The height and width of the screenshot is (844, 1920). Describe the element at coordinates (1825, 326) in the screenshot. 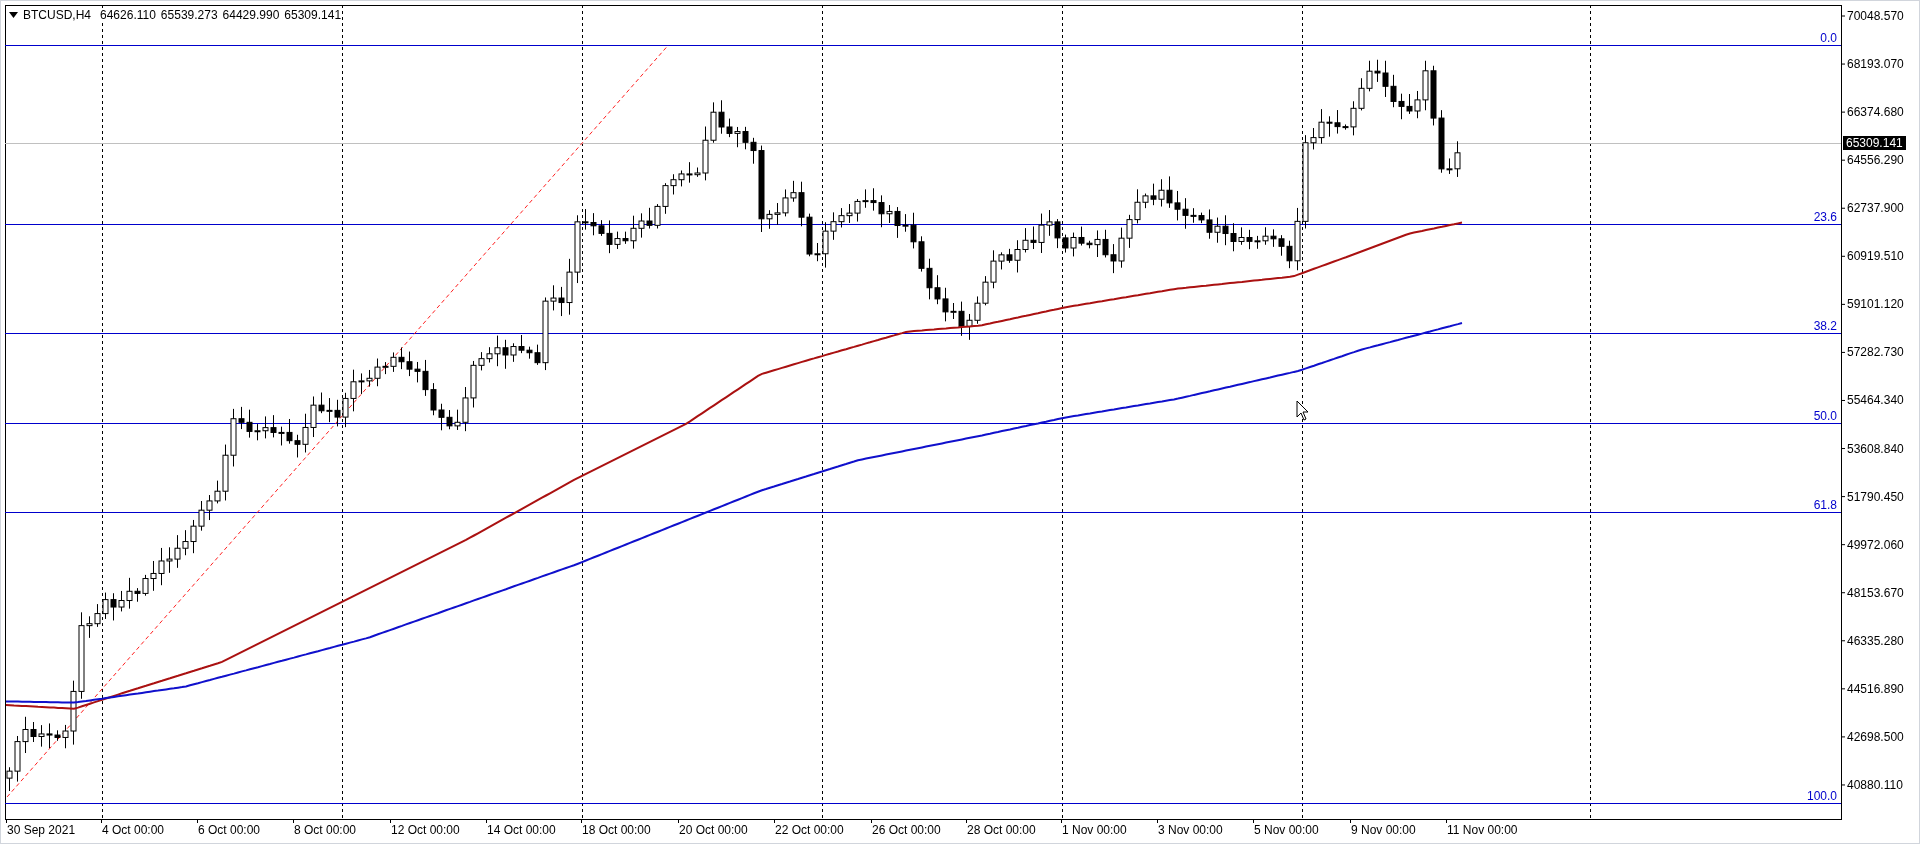

I see `fibonacci-level-label: 38.2` at that location.